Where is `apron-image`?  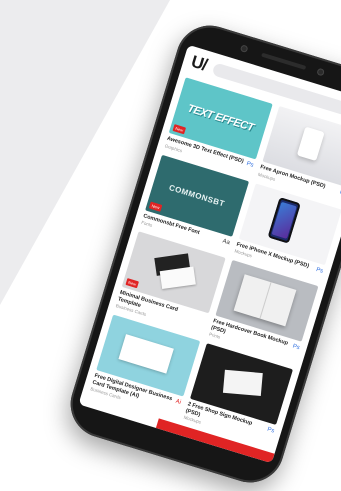 apron-image is located at coordinates (311, 143).